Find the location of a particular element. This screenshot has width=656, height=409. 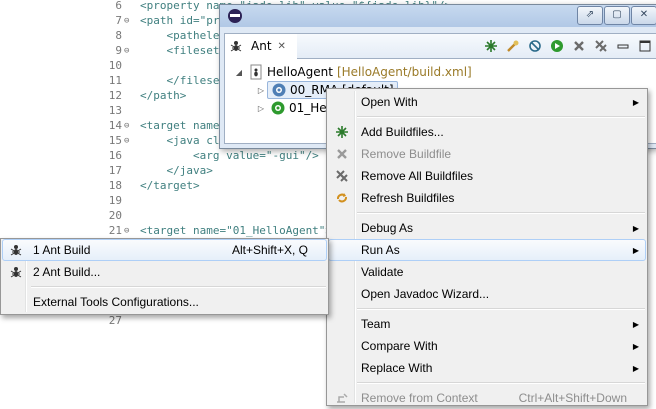

maximize-window-button: ▢ is located at coordinates (617, 15).